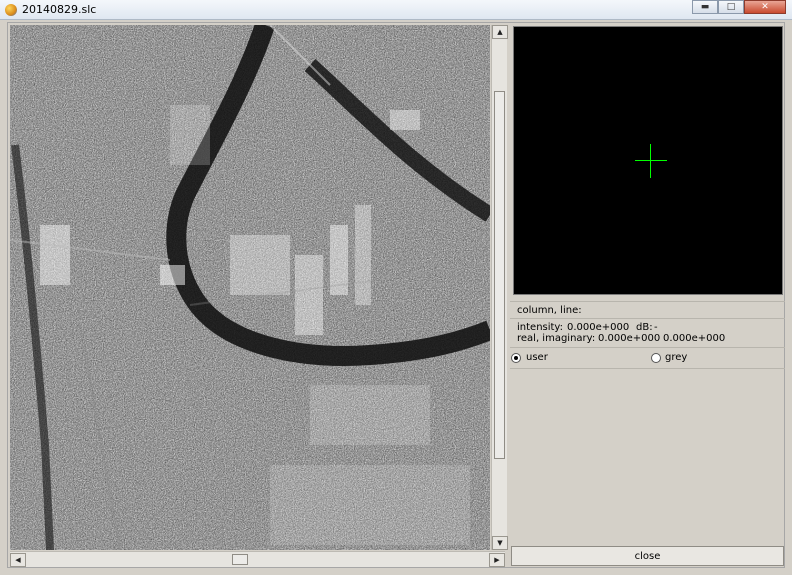 The image size is (792, 575). Describe the element at coordinates (705, 7) in the screenshot. I see `minimize-button: ▬` at that location.